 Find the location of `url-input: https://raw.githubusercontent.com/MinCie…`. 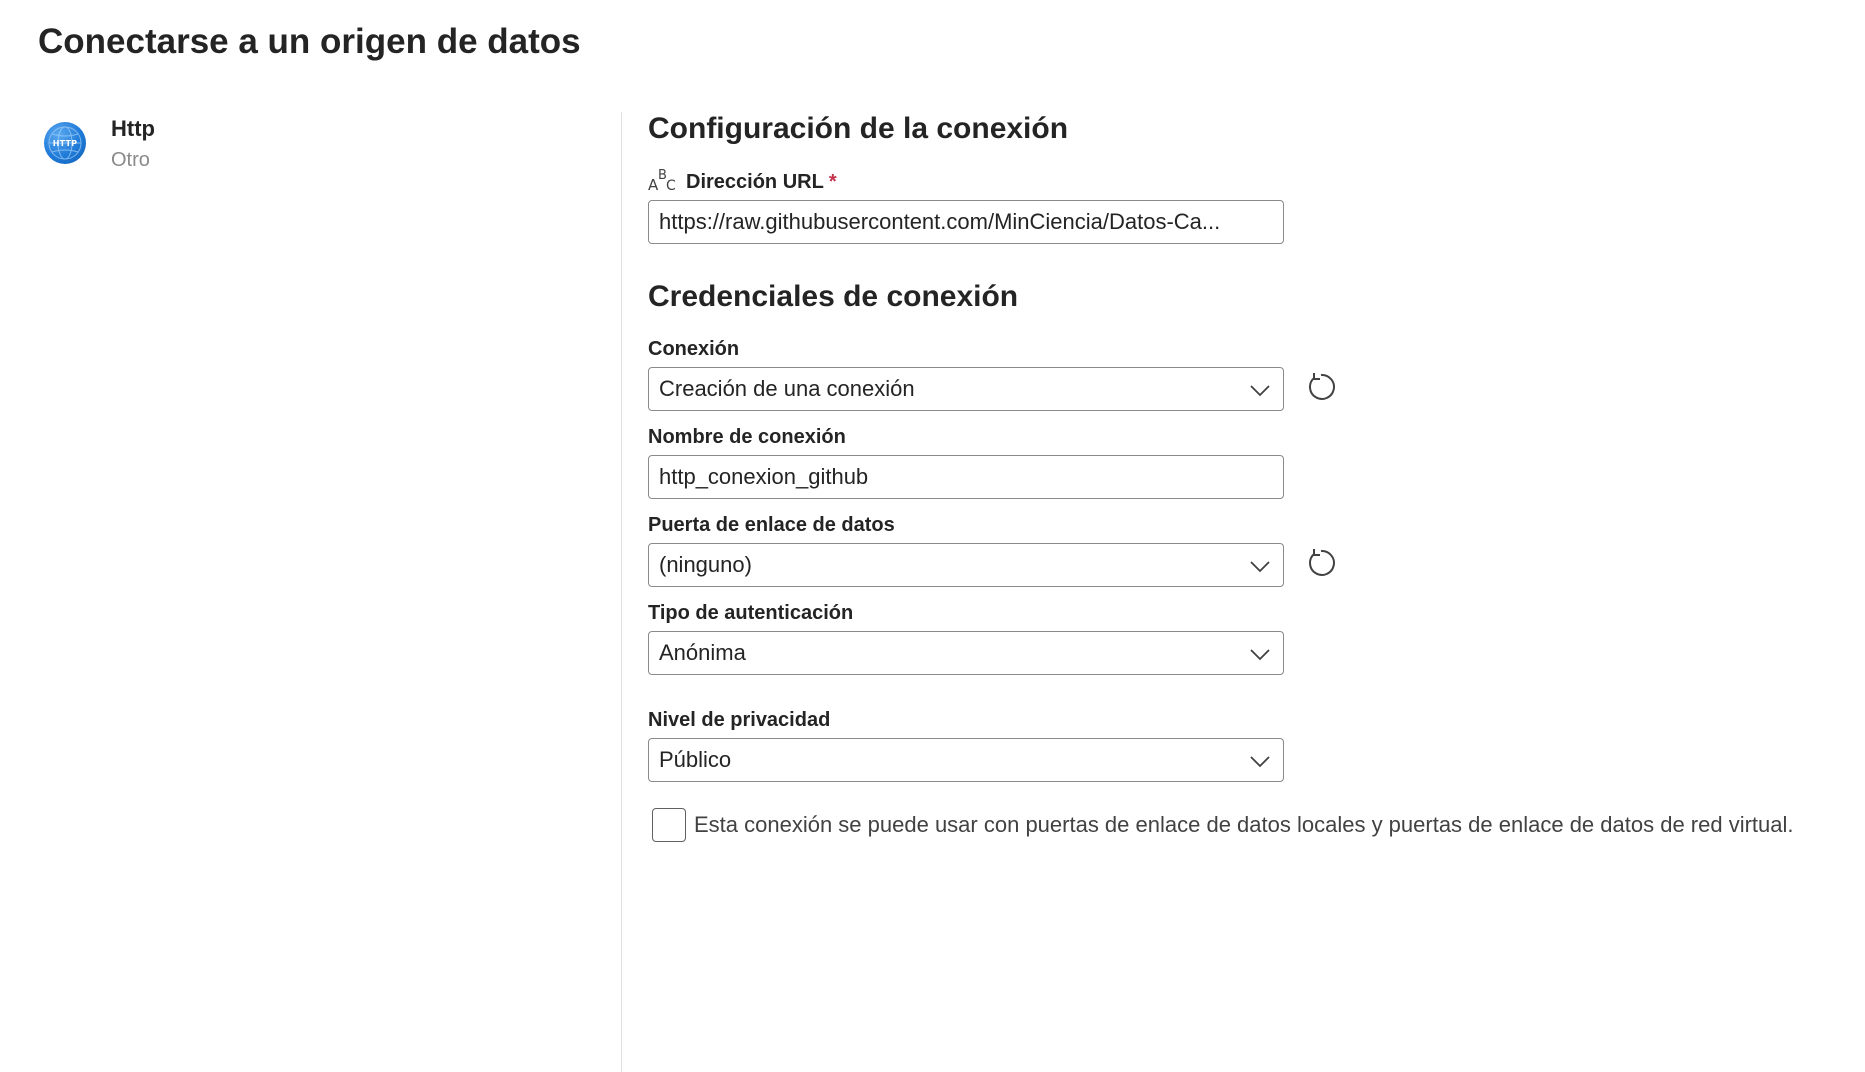

url-input: https://raw.githubusercontent.com/MinCie… is located at coordinates (966, 222).